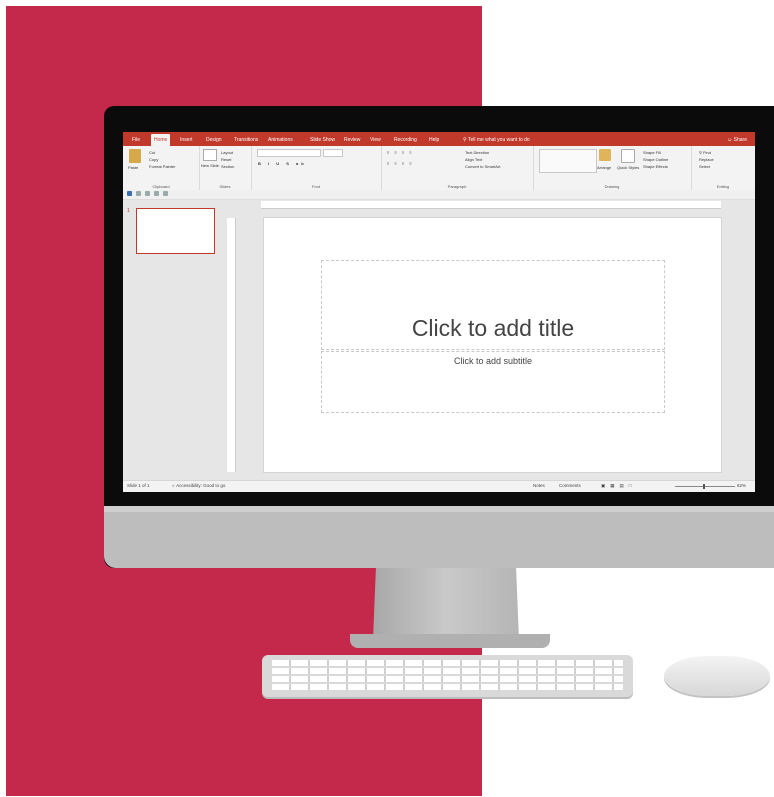  Describe the element at coordinates (482, 166) in the screenshot. I see `convert-smartart-button: Convert to SmartArt` at that location.